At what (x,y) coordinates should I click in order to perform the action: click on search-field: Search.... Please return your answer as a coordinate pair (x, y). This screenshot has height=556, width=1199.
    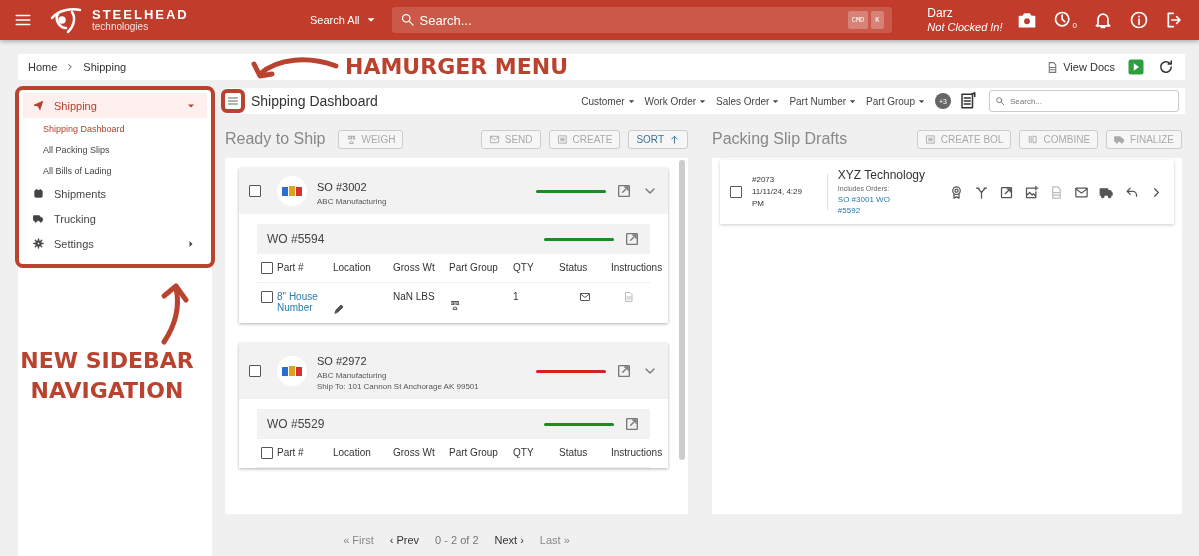
    Looking at the image, I should click on (1084, 101).